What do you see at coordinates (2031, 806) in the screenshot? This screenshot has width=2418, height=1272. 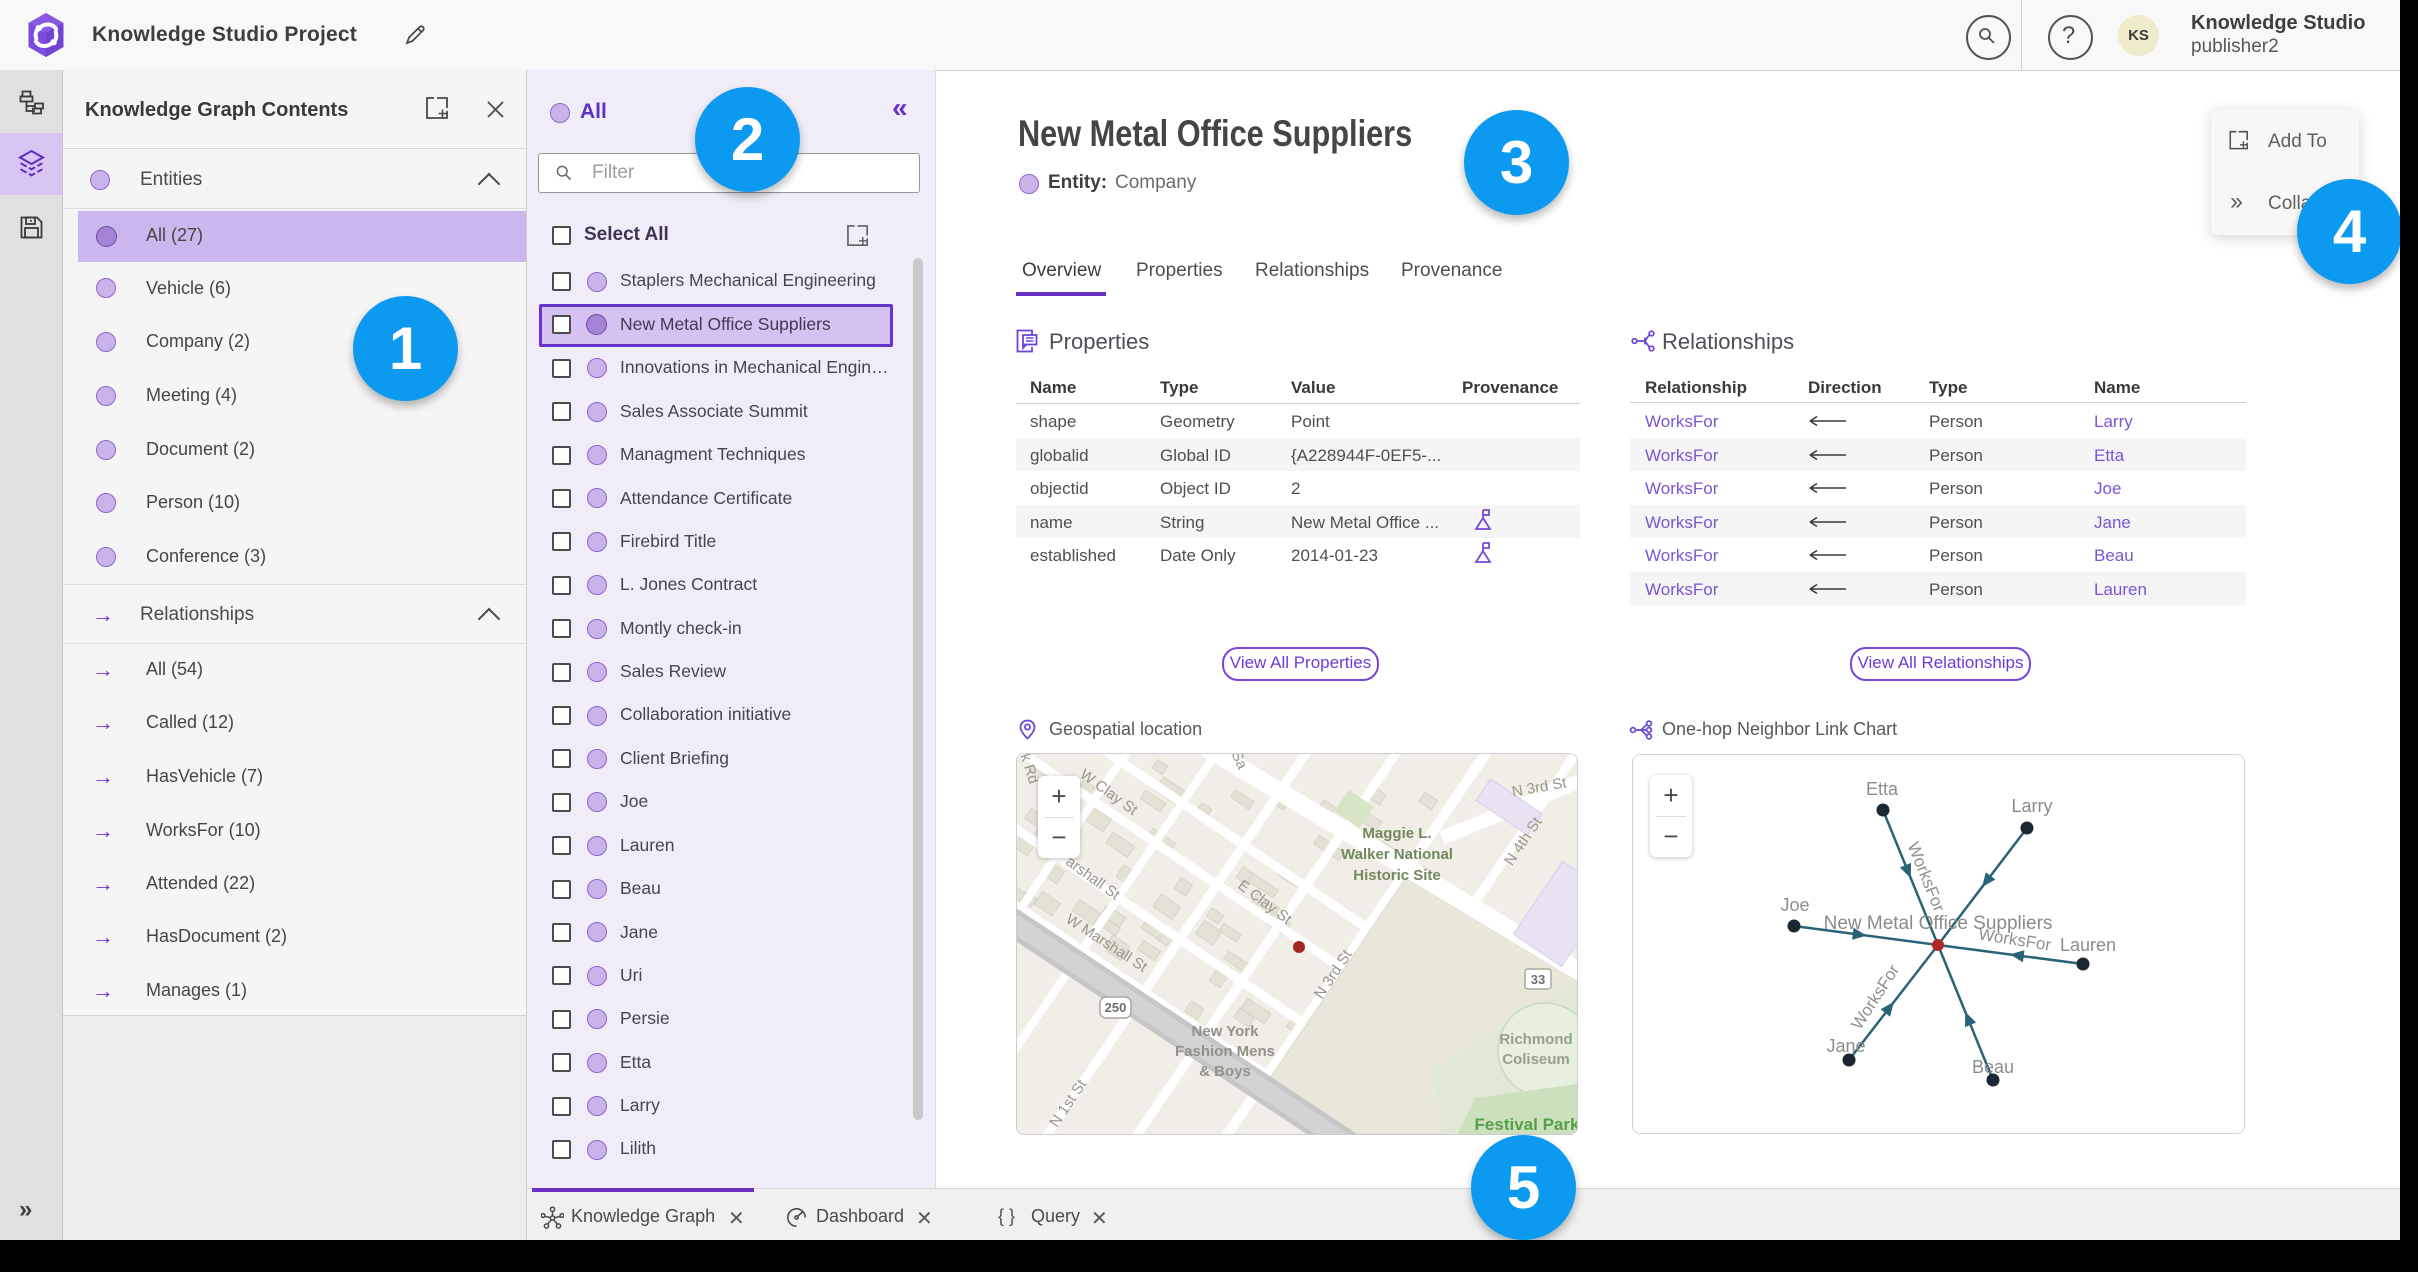 I see `svg-text: Larry` at bounding box center [2031, 806].